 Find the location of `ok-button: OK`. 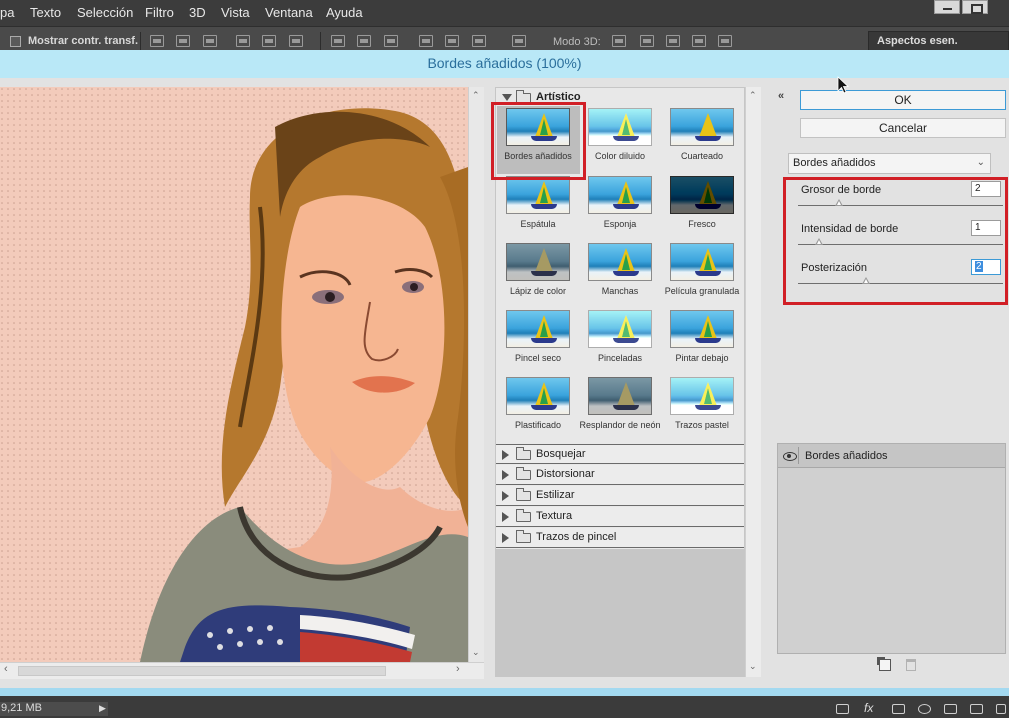

ok-button: OK is located at coordinates (903, 100).